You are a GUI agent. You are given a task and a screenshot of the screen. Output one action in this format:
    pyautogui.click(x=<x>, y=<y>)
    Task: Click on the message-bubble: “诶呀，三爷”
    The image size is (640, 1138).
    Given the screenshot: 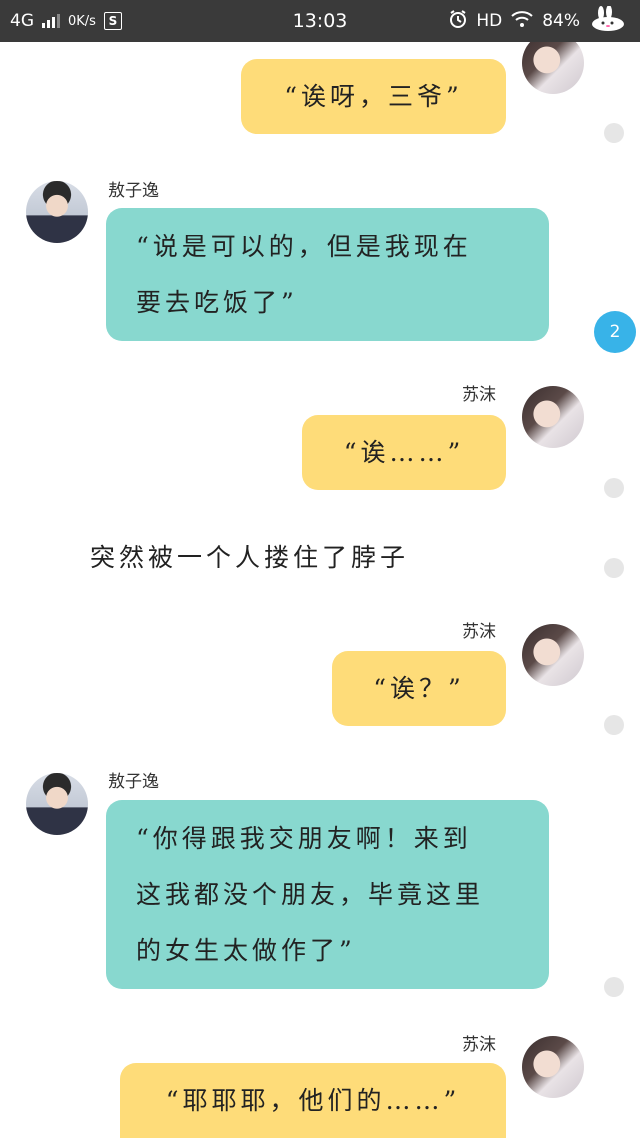 What is the action you would take?
    pyautogui.click(x=373, y=96)
    